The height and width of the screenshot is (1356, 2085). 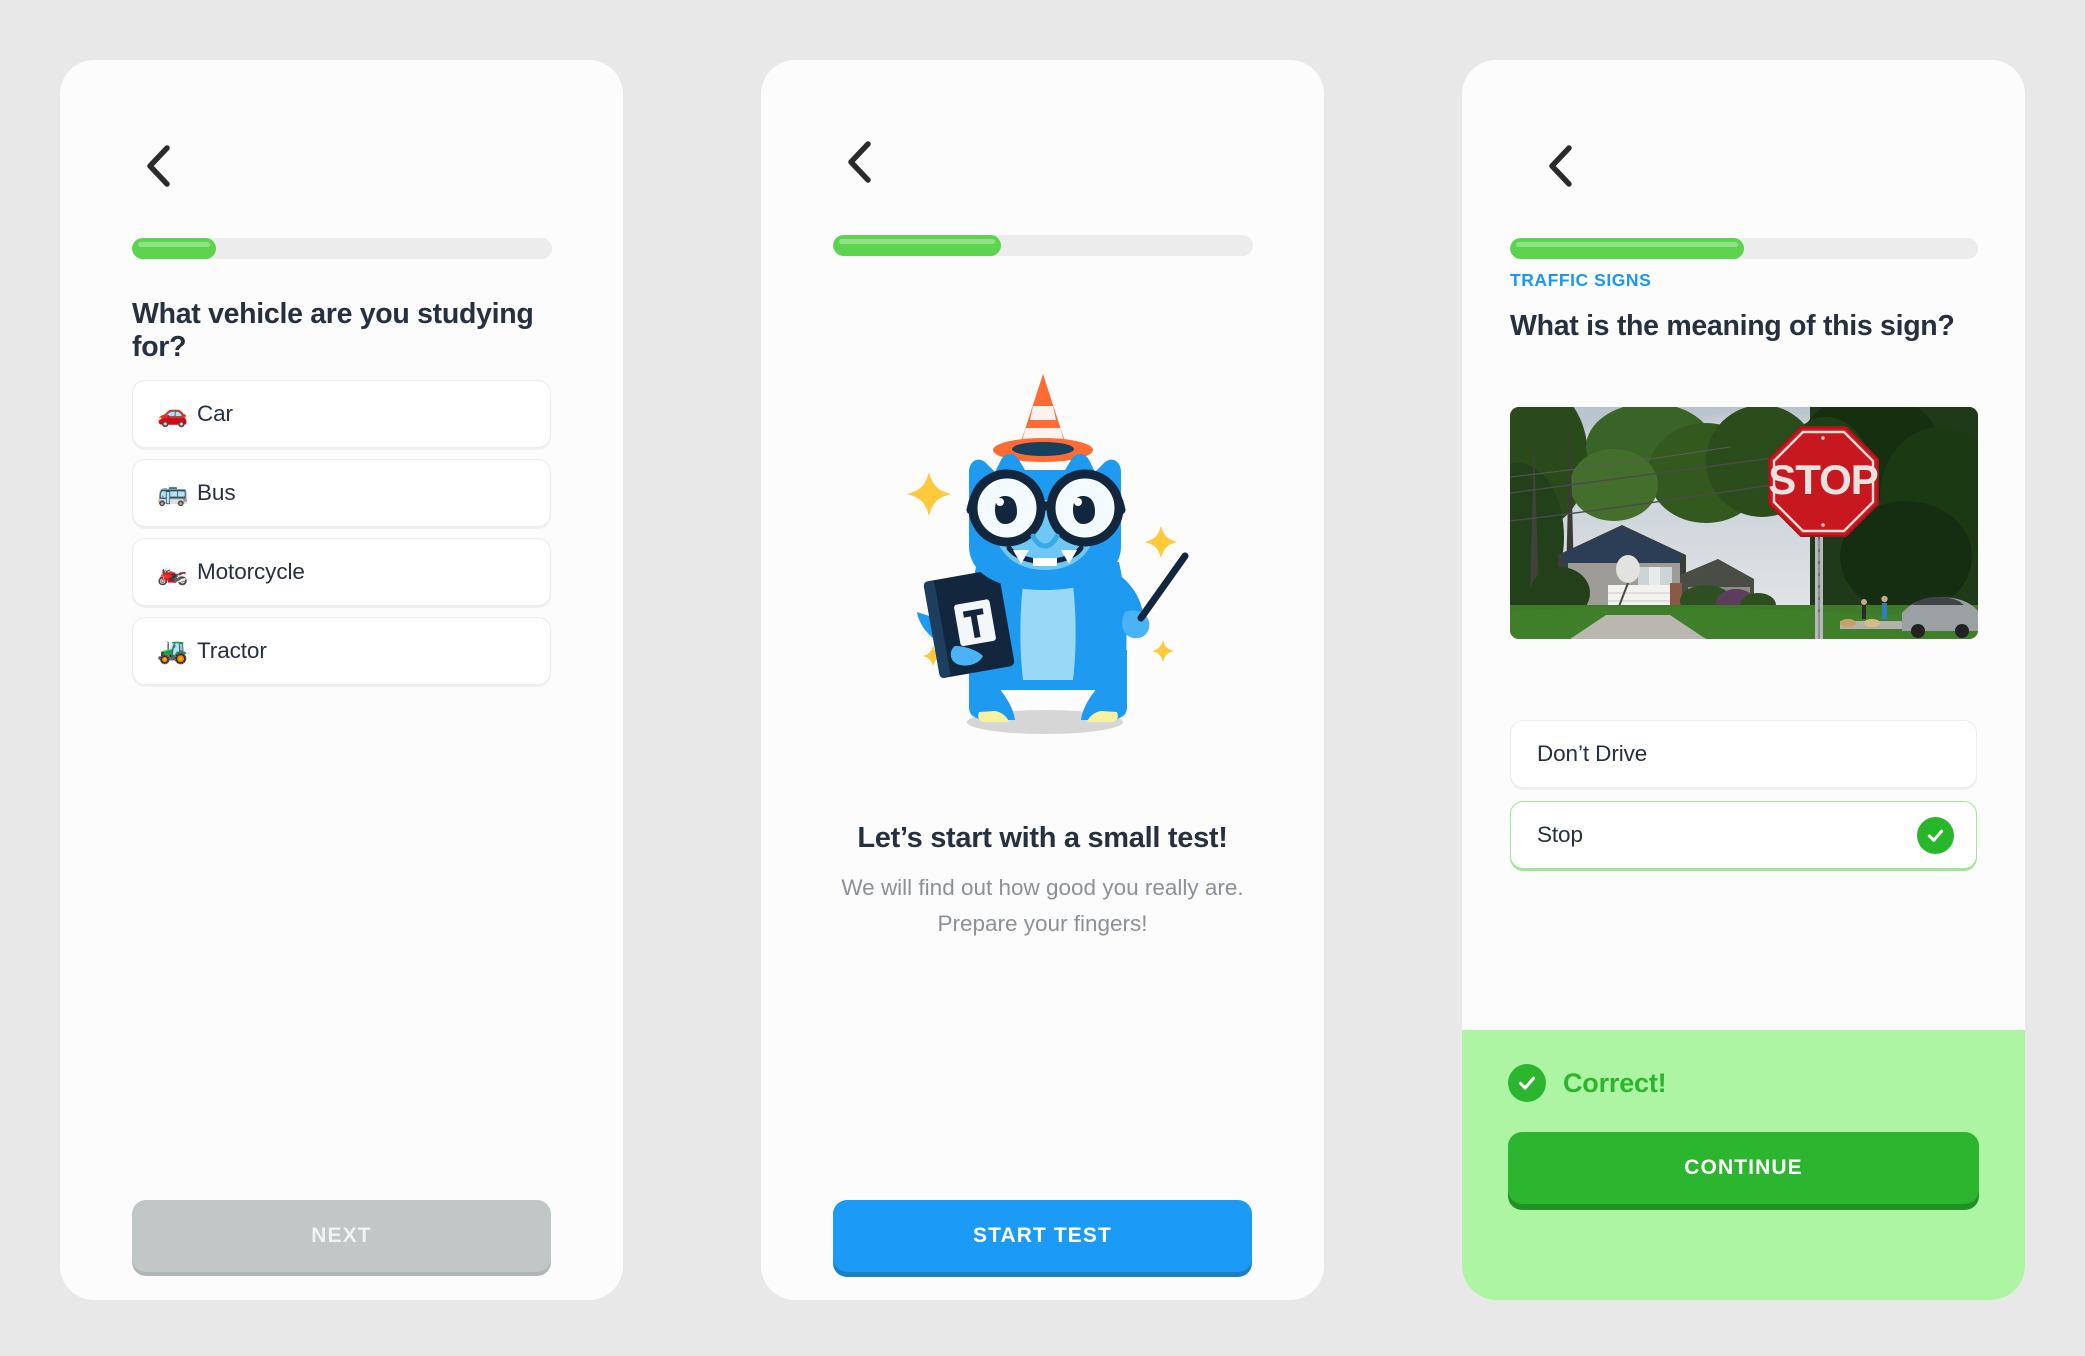 What do you see at coordinates (1592, 753) in the screenshot?
I see `answer-label: Don’t Drive` at bounding box center [1592, 753].